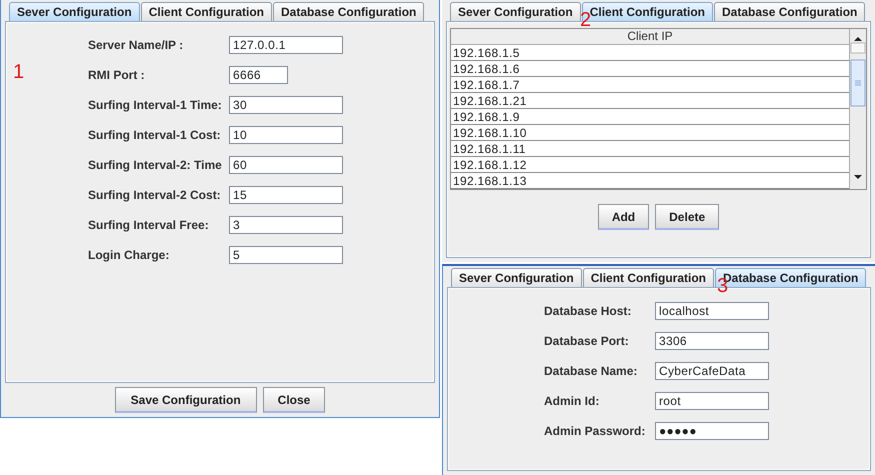 This screenshot has height=475, width=875. Describe the element at coordinates (129, 255) in the screenshot. I see `field-label: Login Charge:` at that location.